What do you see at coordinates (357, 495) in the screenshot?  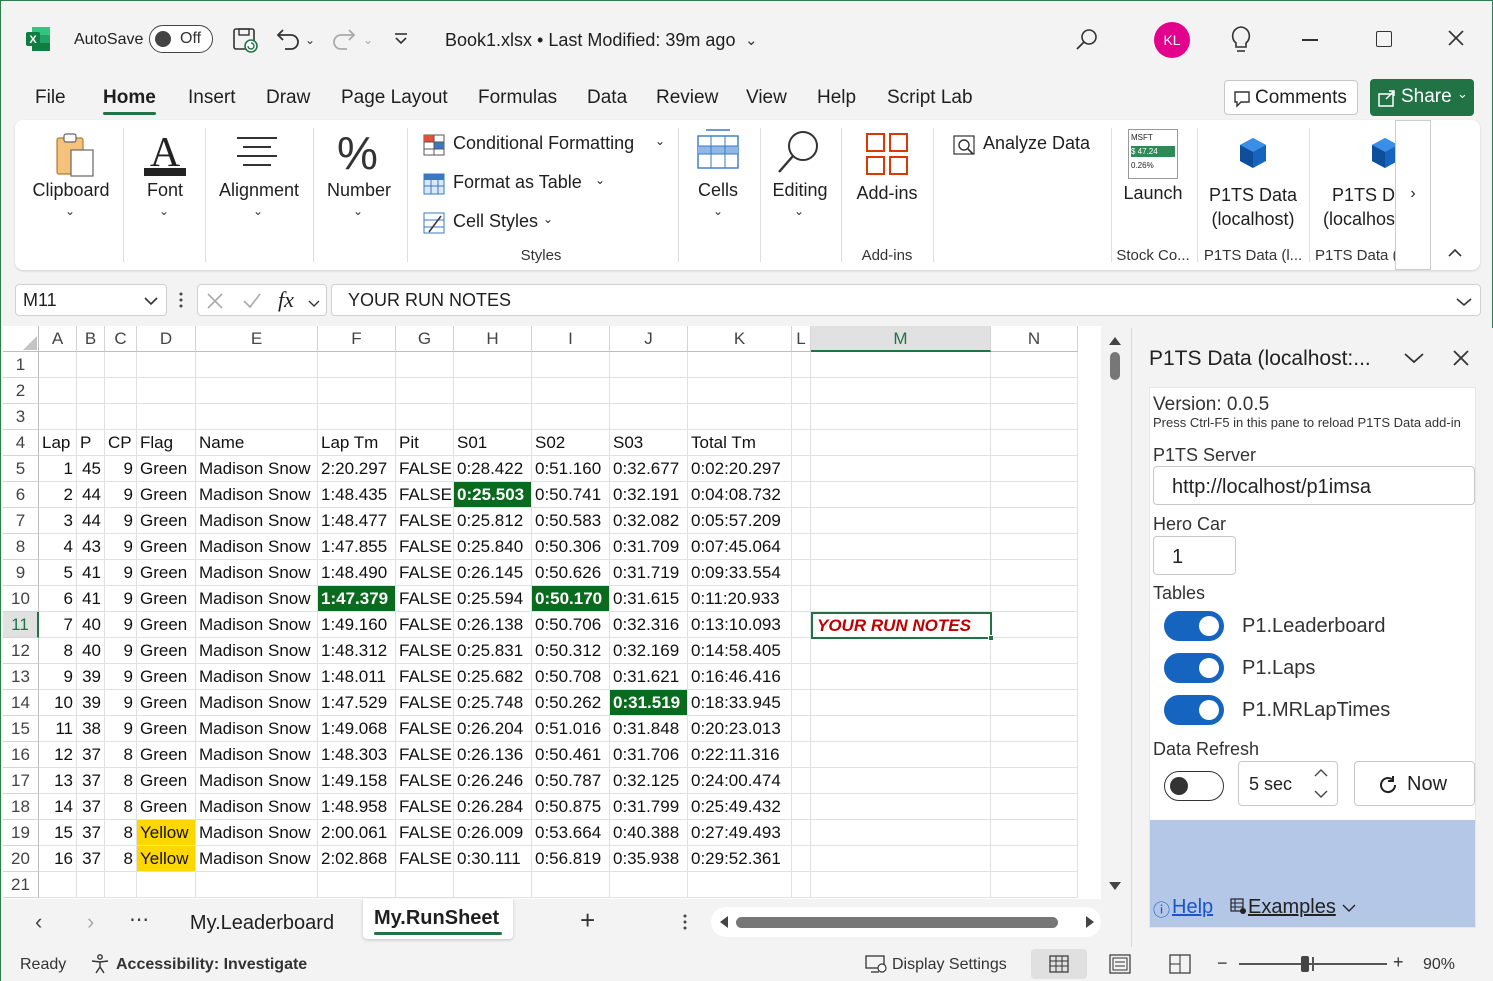 I see `table-cell: 1:48.435` at bounding box center [357, 495].